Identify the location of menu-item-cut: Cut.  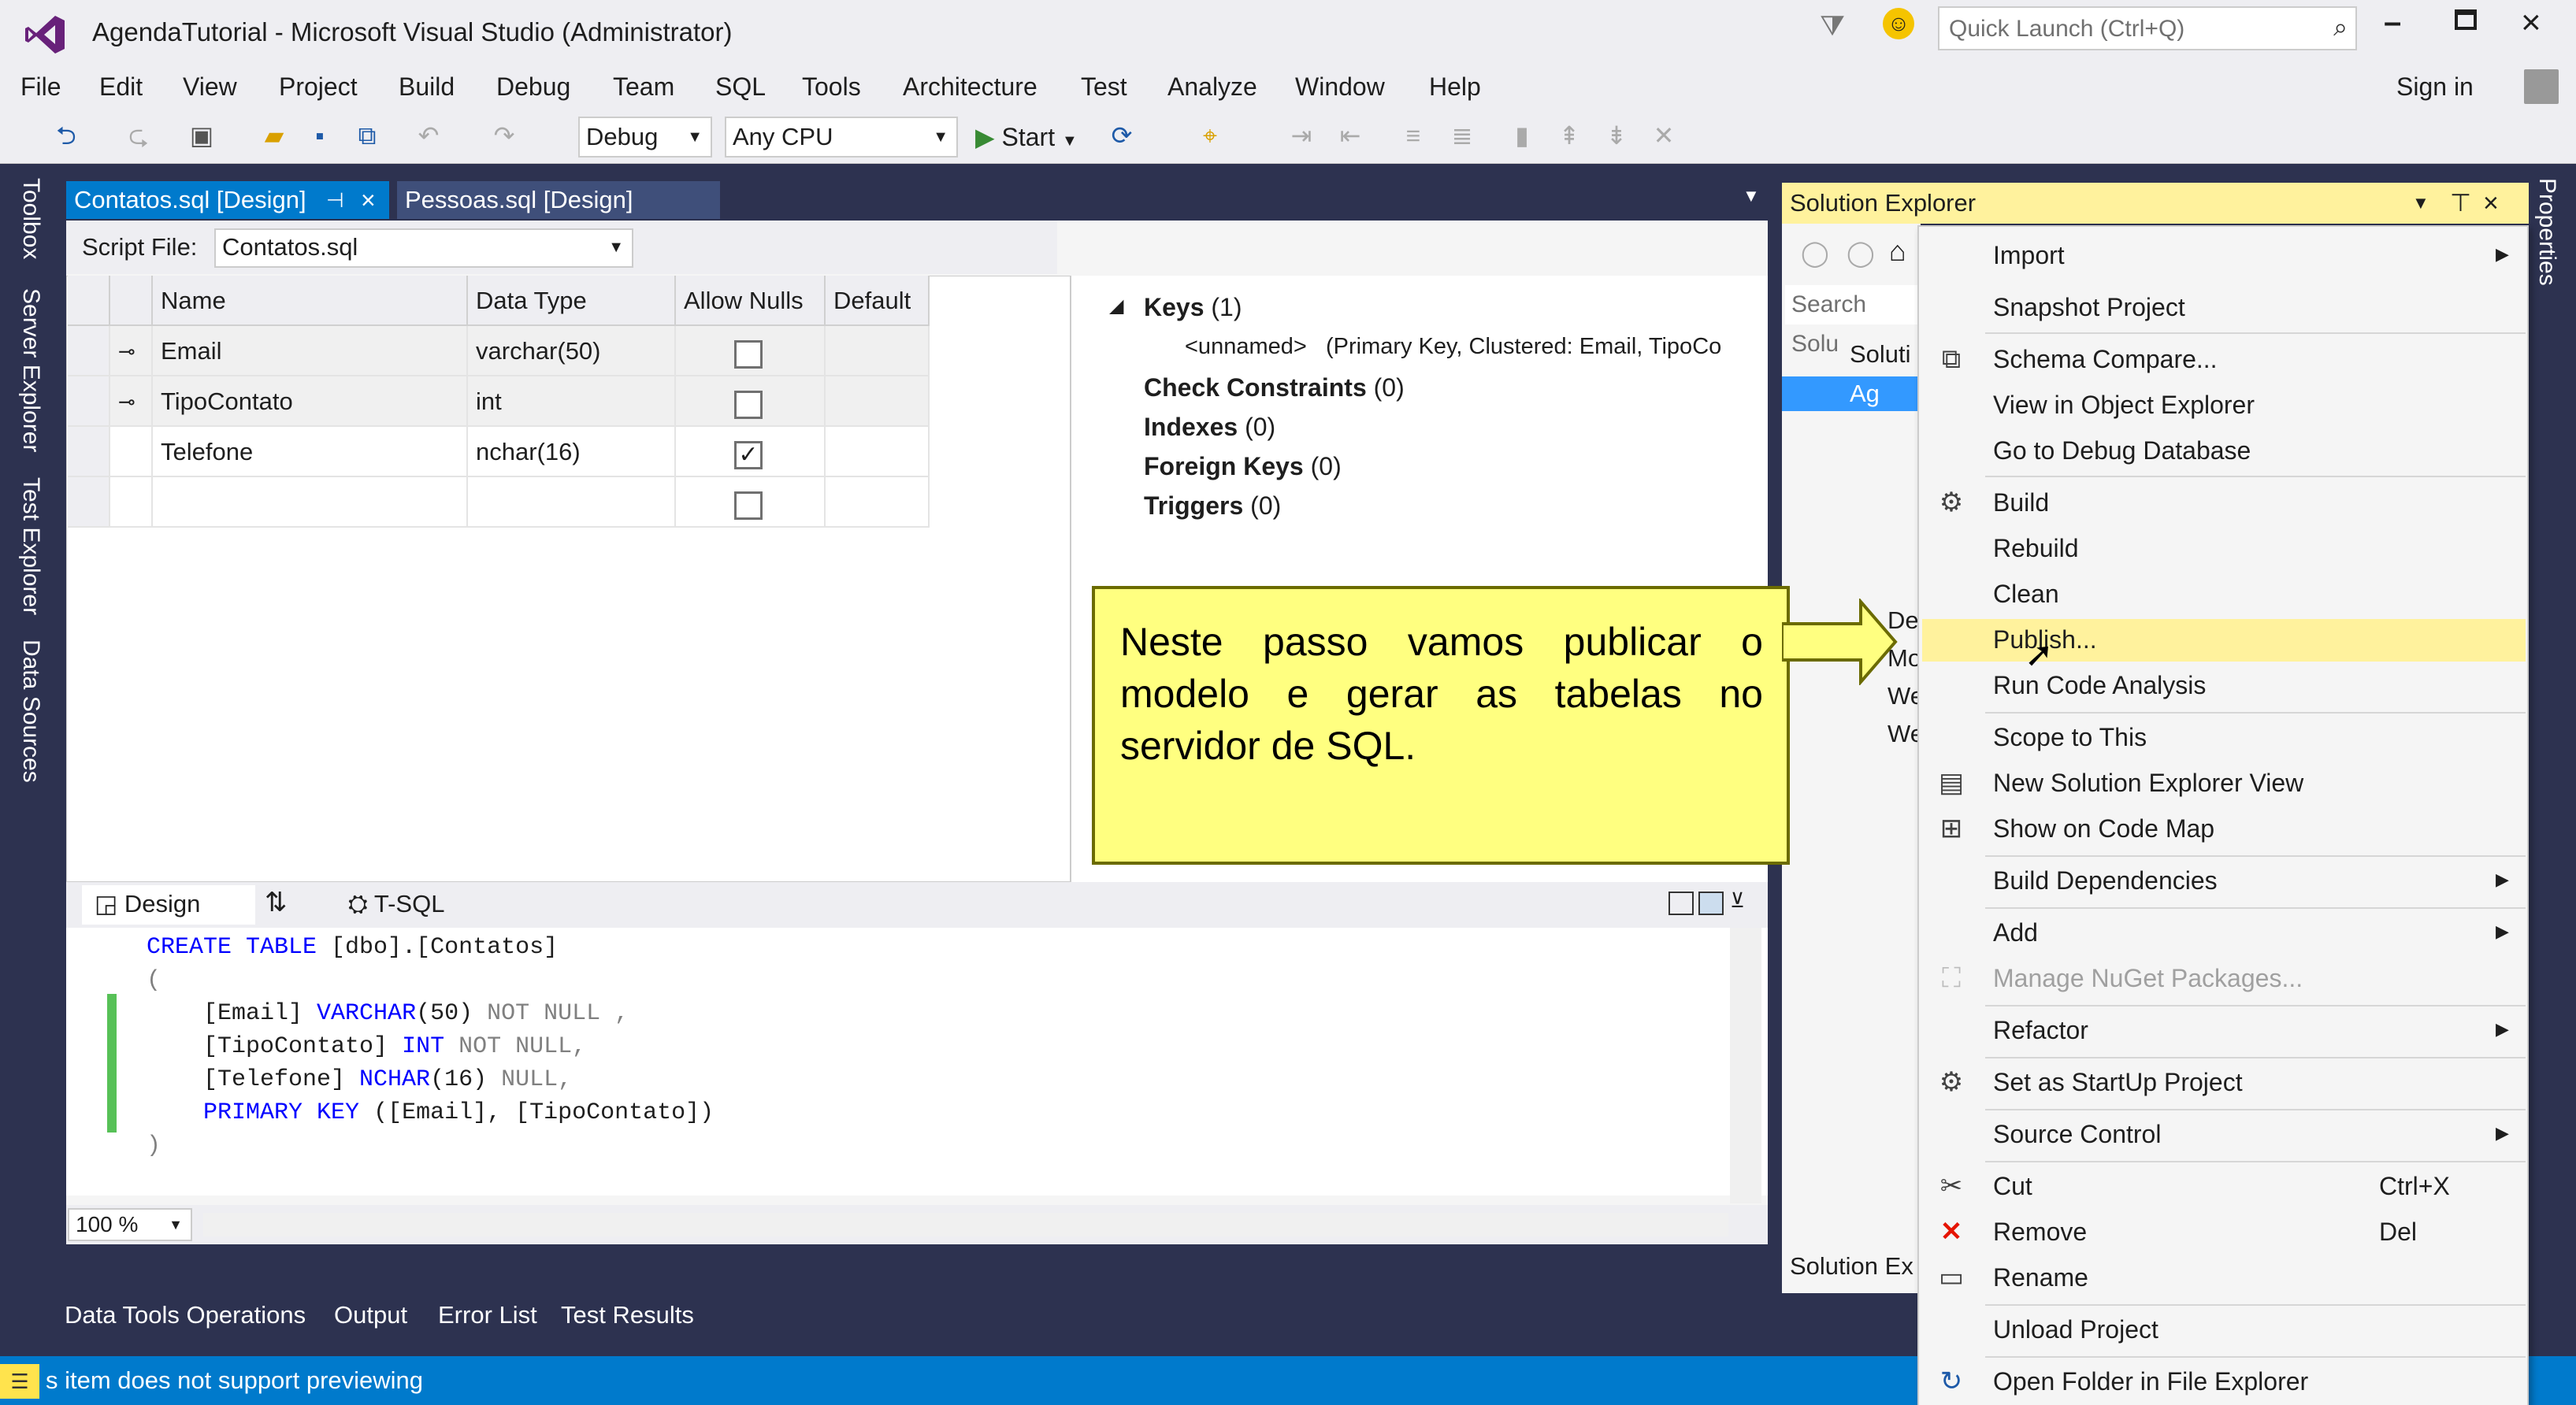
(2012, 1186).